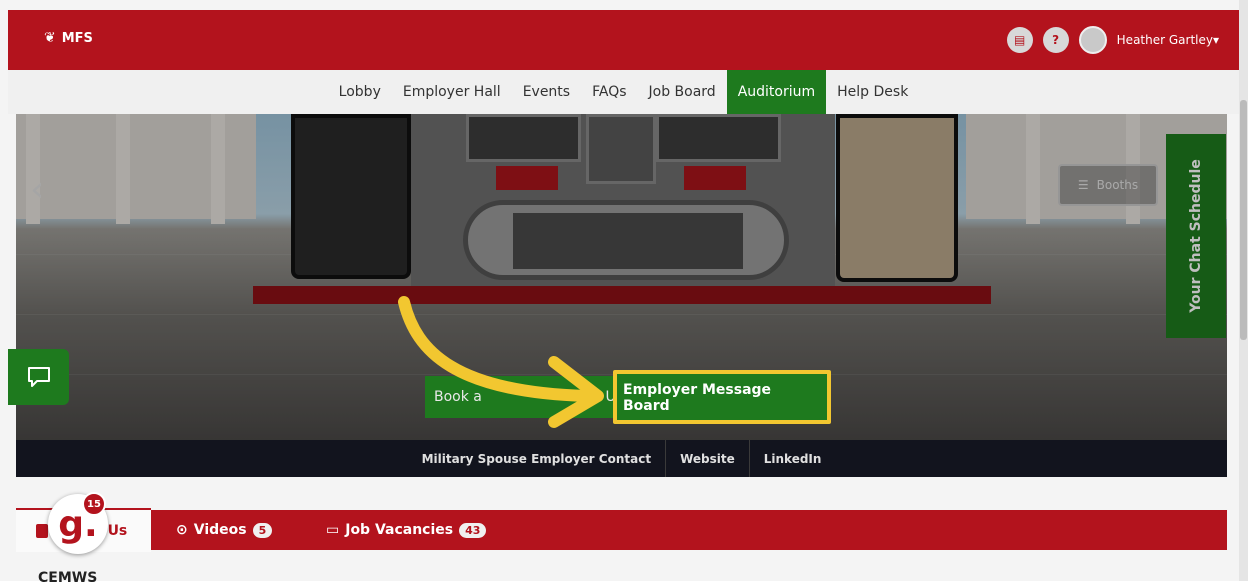 Image resolution: width=1248 pixels, height=586 pixels. Describe the element at coordinates (776, 92) in the screenshot. I see `nav-item-auditorium: Auditorium` at that location.